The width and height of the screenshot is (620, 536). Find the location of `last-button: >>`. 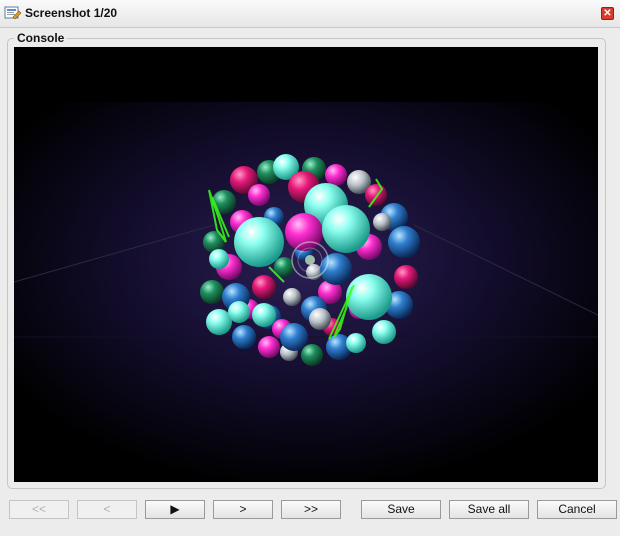

last-button: >> is located at coordinates (311, 509).